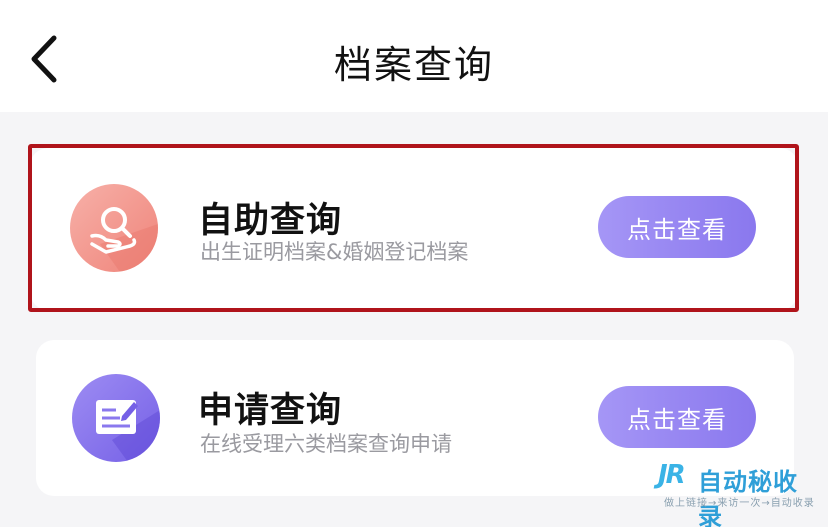 The height and width of the screenshot is (527, 828). I want to click on card-description: 出生证明档案&婚姻登记档案, so click(334, 252).